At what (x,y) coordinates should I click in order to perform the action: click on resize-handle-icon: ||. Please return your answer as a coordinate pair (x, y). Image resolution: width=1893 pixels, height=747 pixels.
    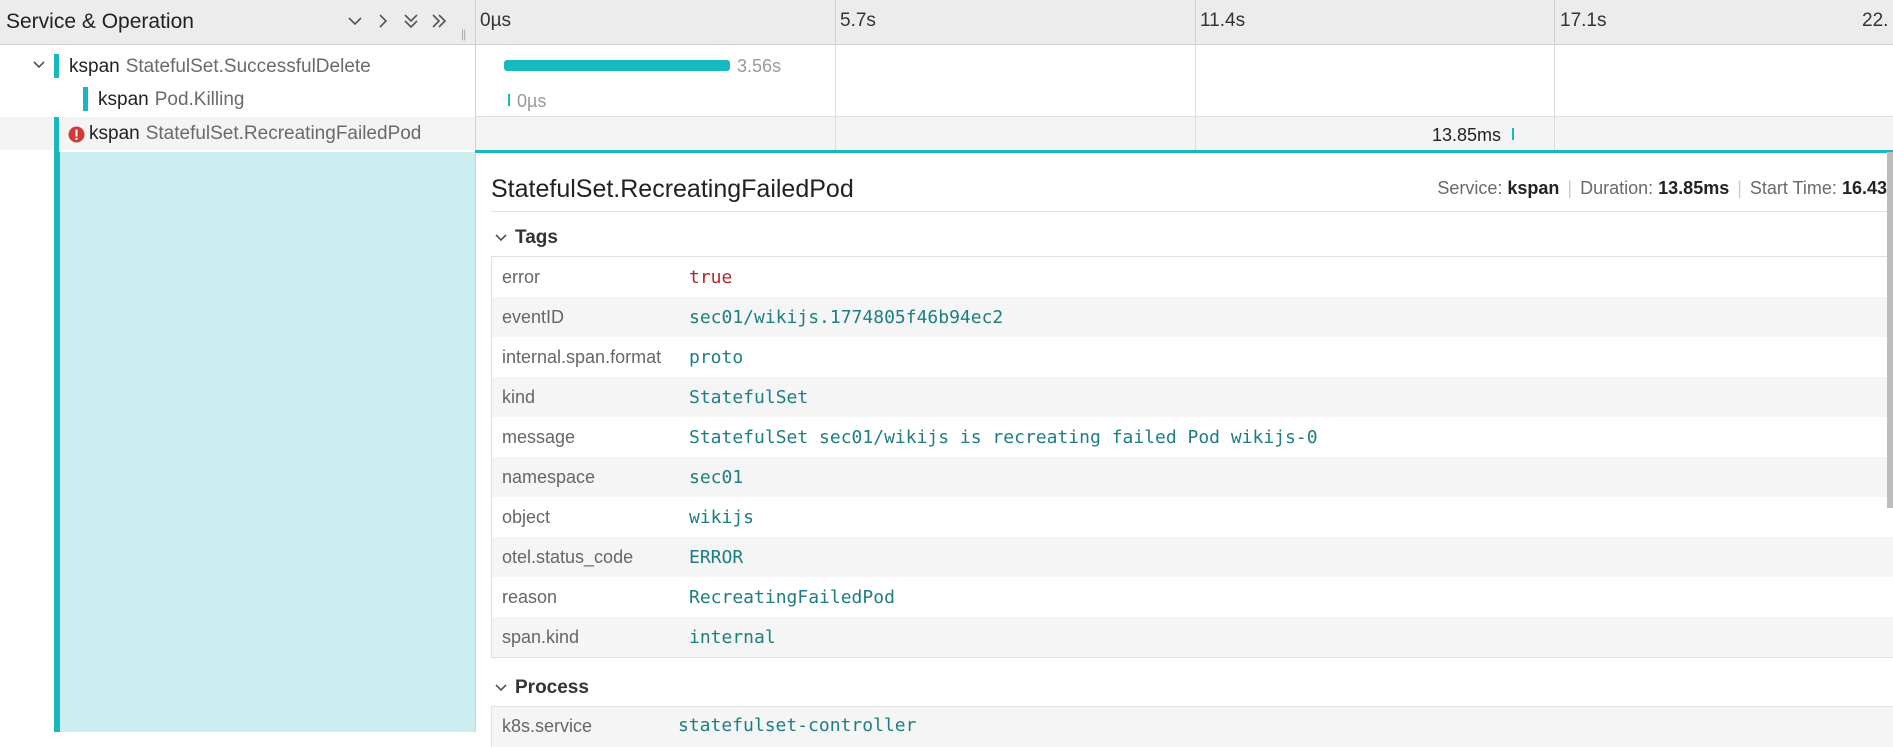
    Looking at the image, I should click on (463, 34).